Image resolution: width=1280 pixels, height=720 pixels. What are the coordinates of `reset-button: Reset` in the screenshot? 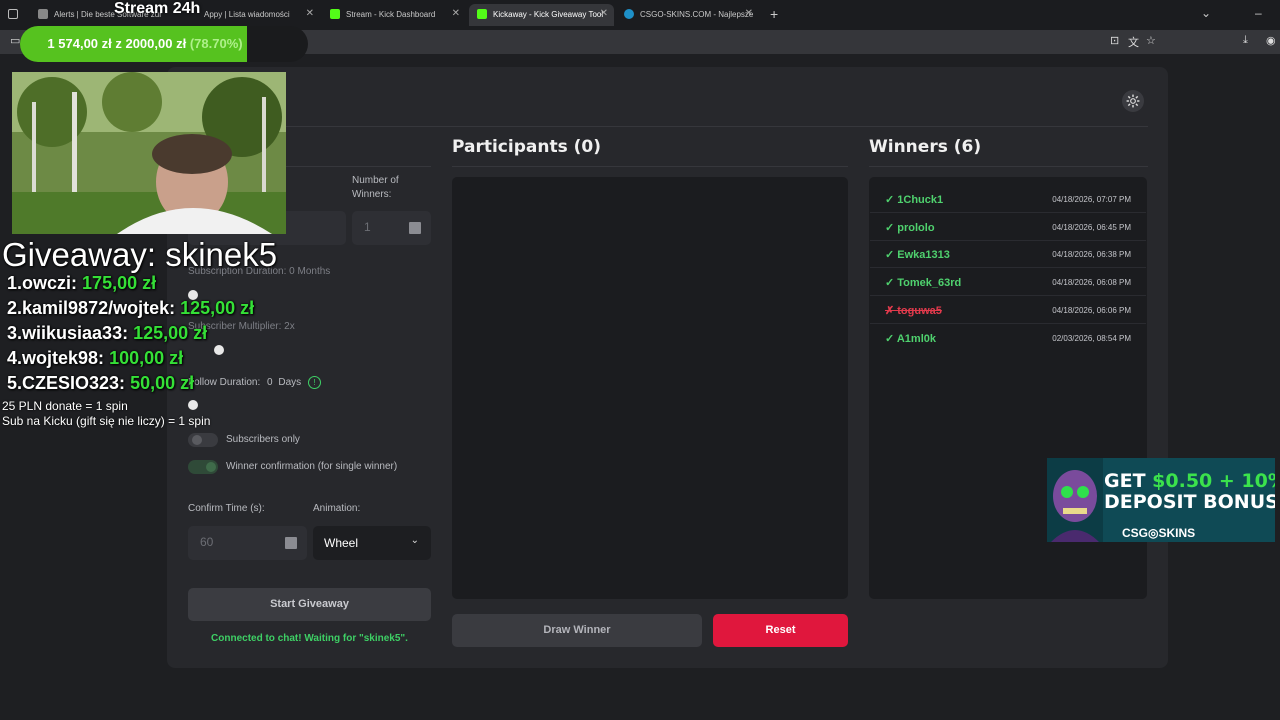 It's located at (780, 630).